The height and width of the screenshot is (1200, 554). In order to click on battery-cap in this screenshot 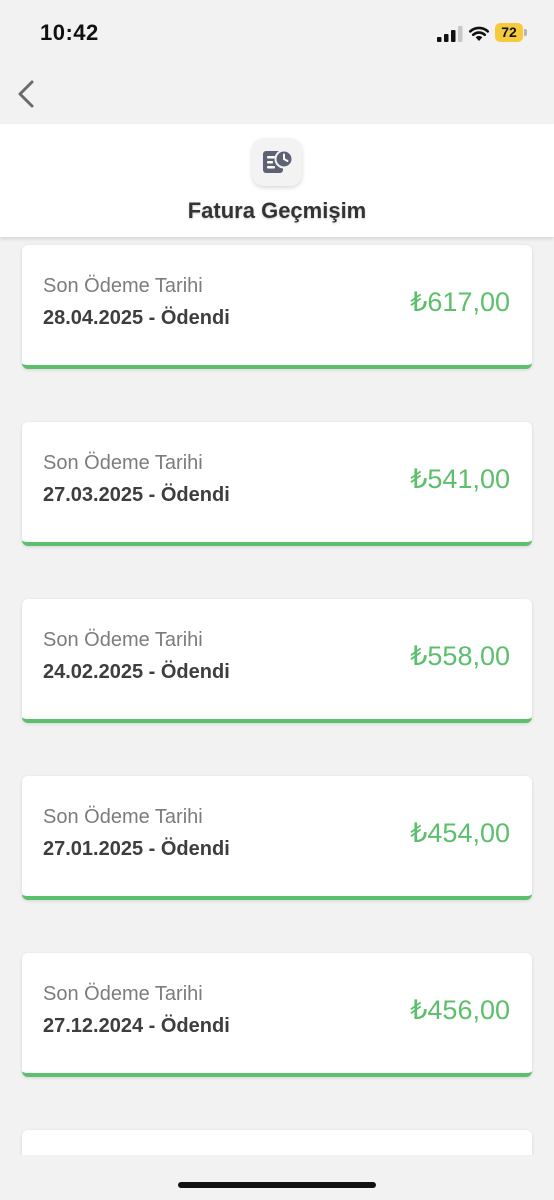, I will do `click(525, 32)`.